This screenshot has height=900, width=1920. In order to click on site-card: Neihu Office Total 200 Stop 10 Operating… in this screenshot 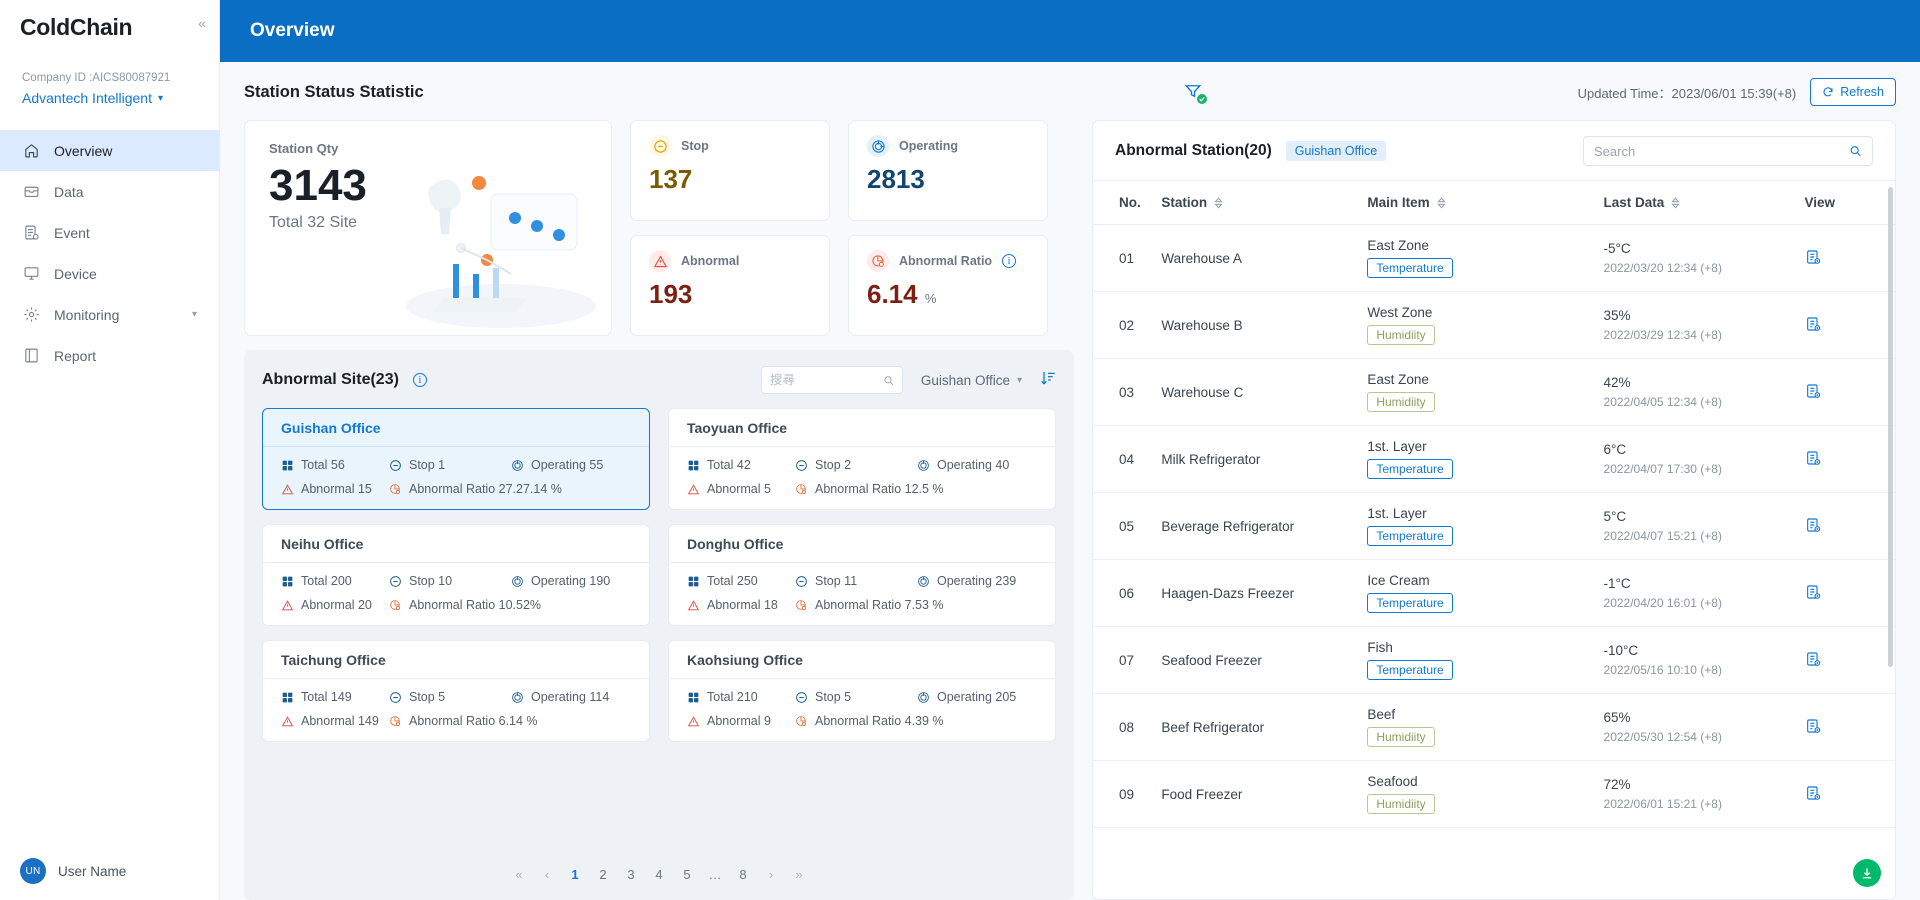, I will do `click(456, 575)`.